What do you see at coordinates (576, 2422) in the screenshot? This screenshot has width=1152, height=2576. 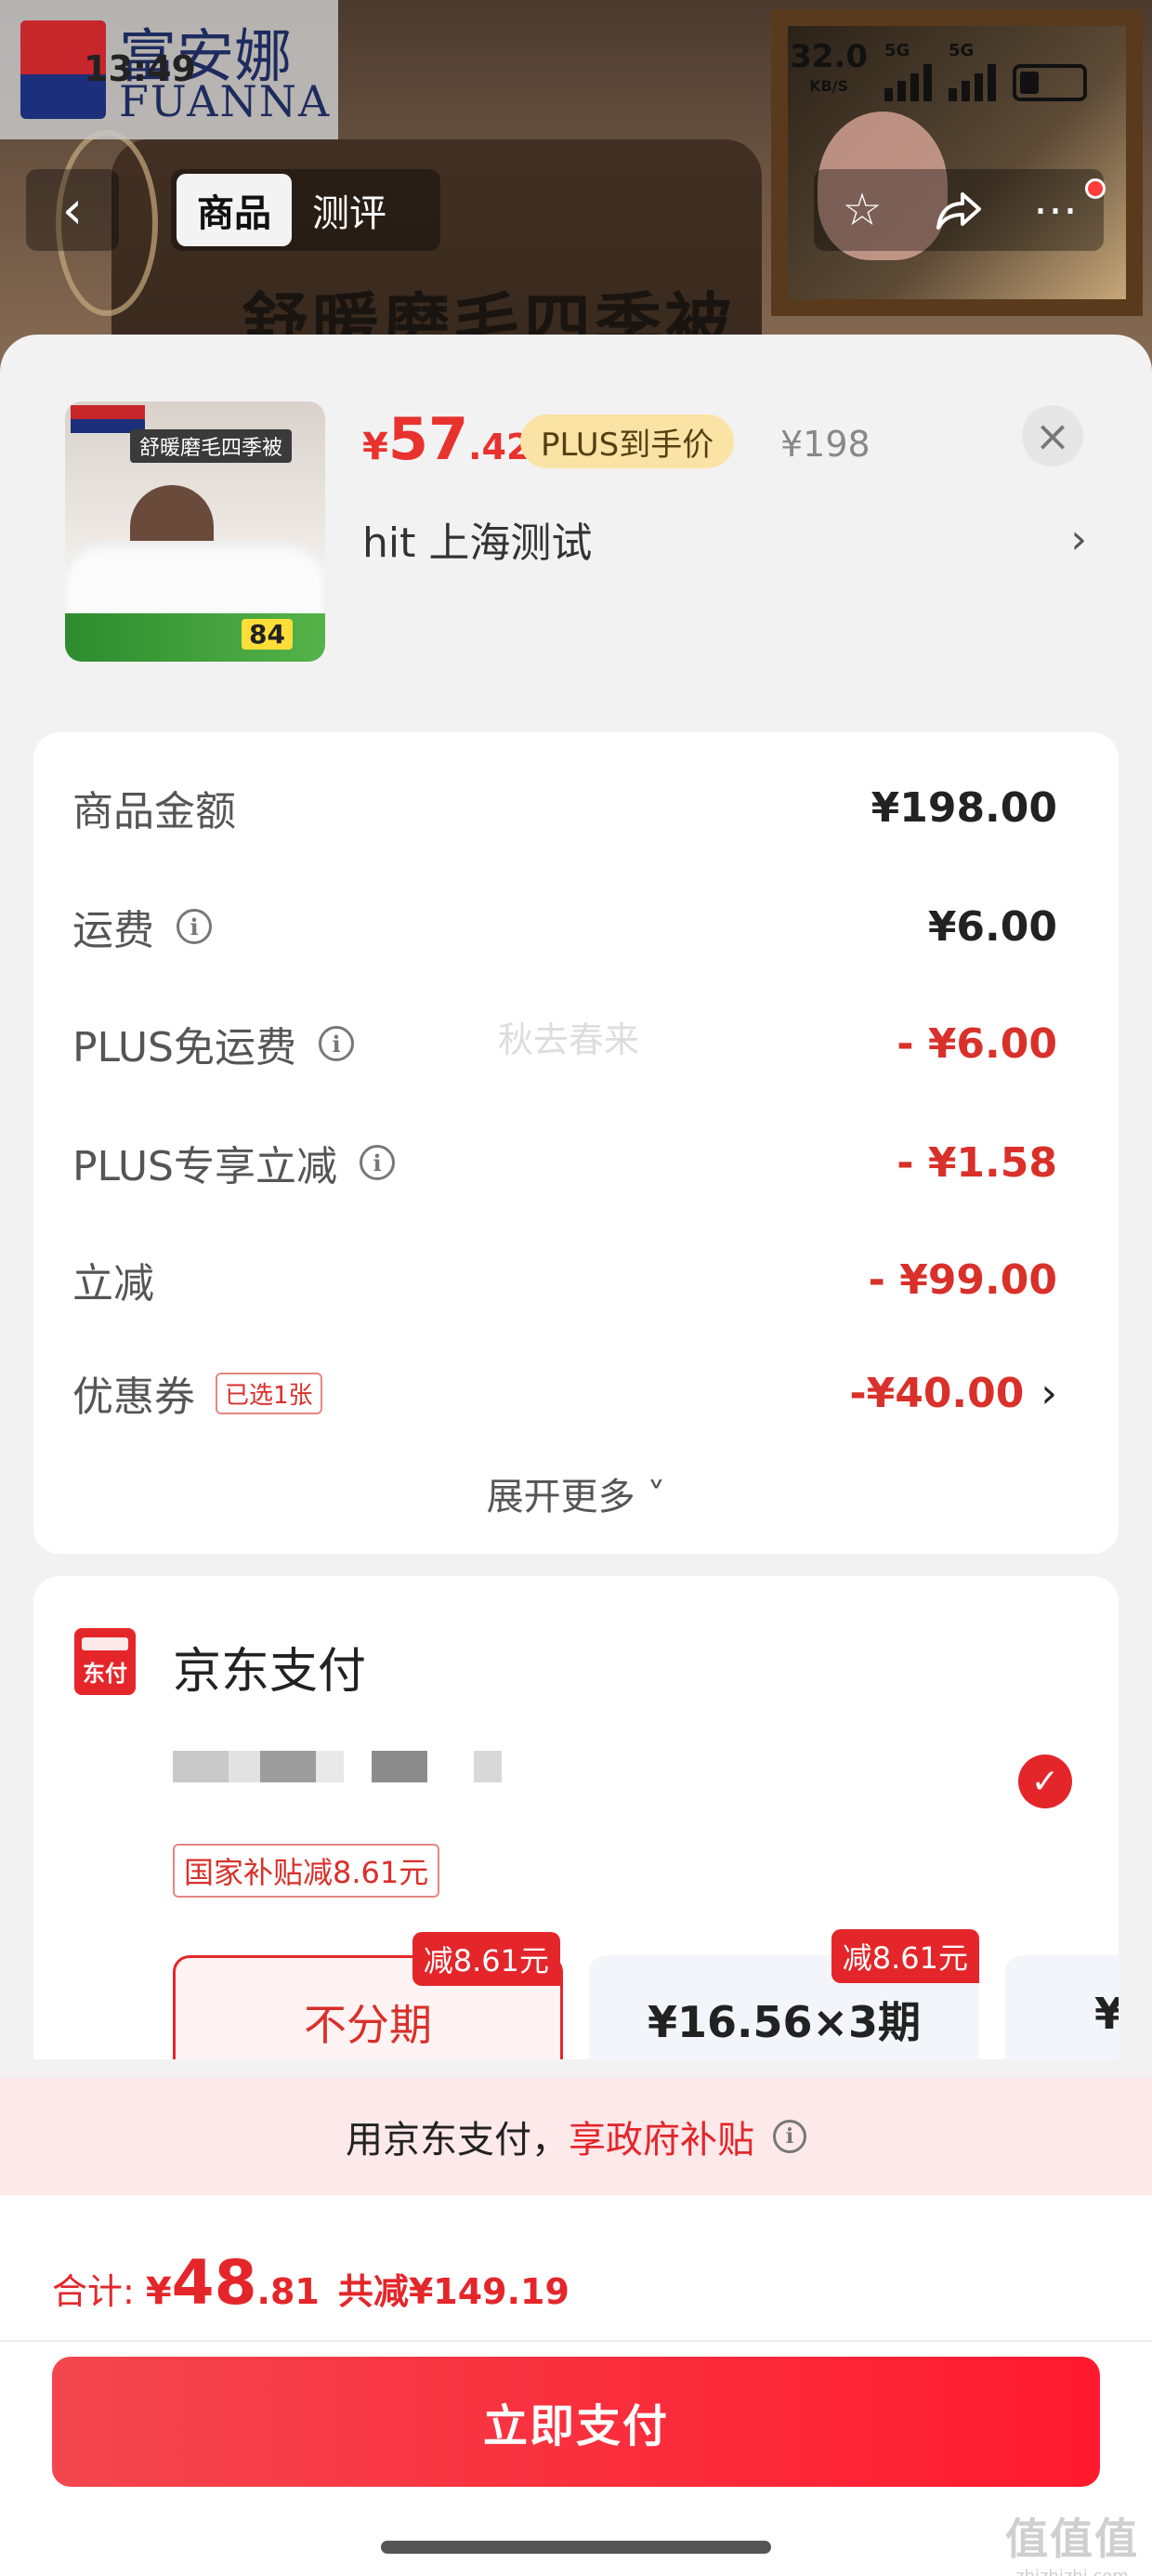 I see `pay-now-button: 立即支付` at bounding box center [576, 2422].